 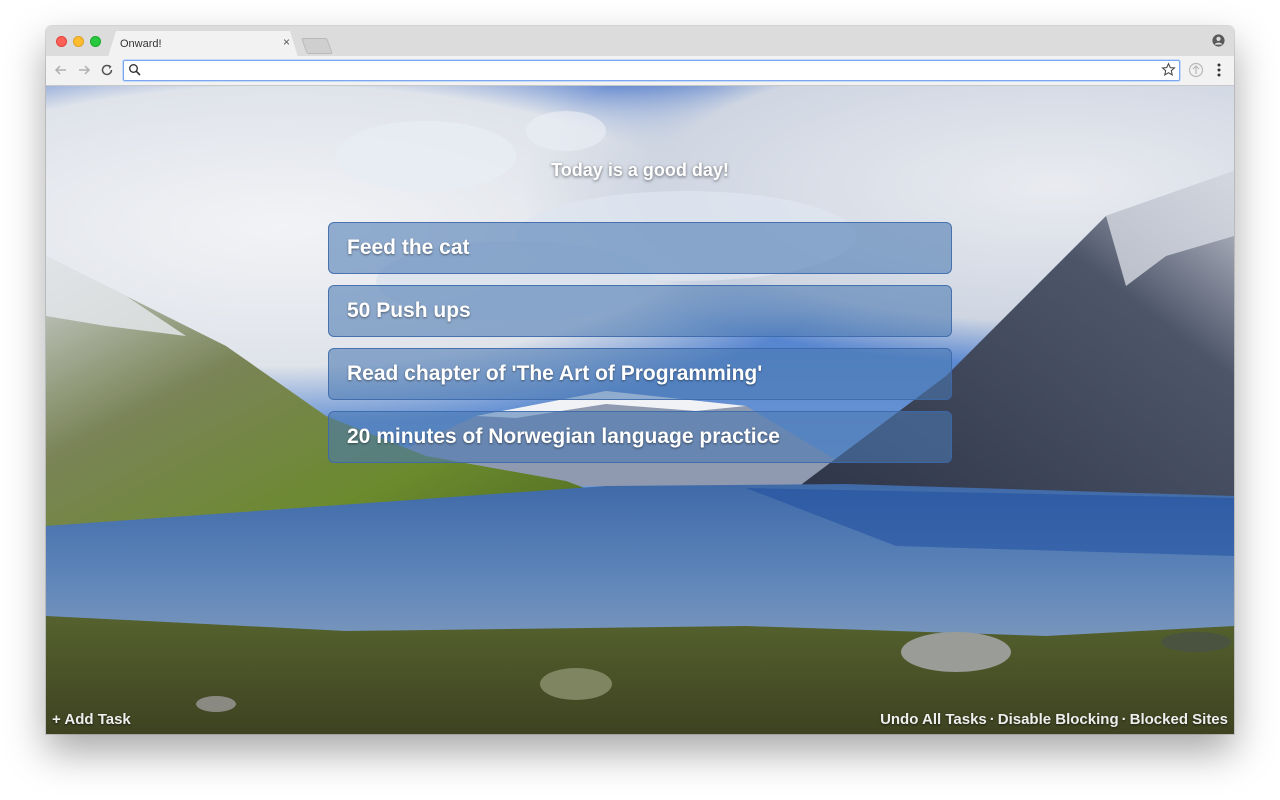 What do you see at coordinates (640, 311) in the screenshot?
I see `task-item: 50 Push ups` at bounding box center [640, 311].